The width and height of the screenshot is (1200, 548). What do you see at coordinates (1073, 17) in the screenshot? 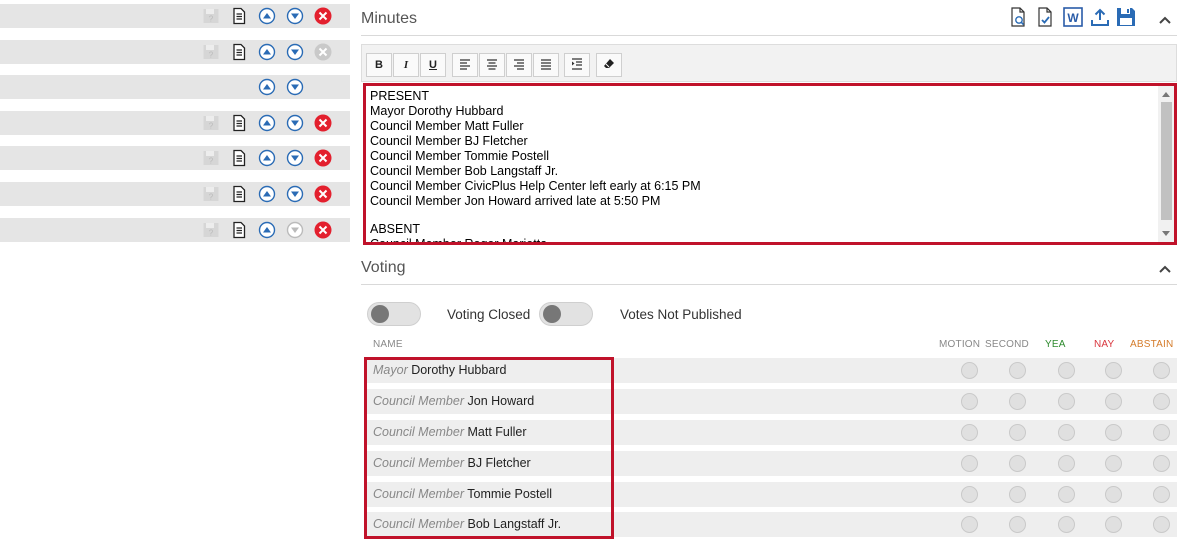
I see `word-icon: W` at bounding box center [1073, 17].